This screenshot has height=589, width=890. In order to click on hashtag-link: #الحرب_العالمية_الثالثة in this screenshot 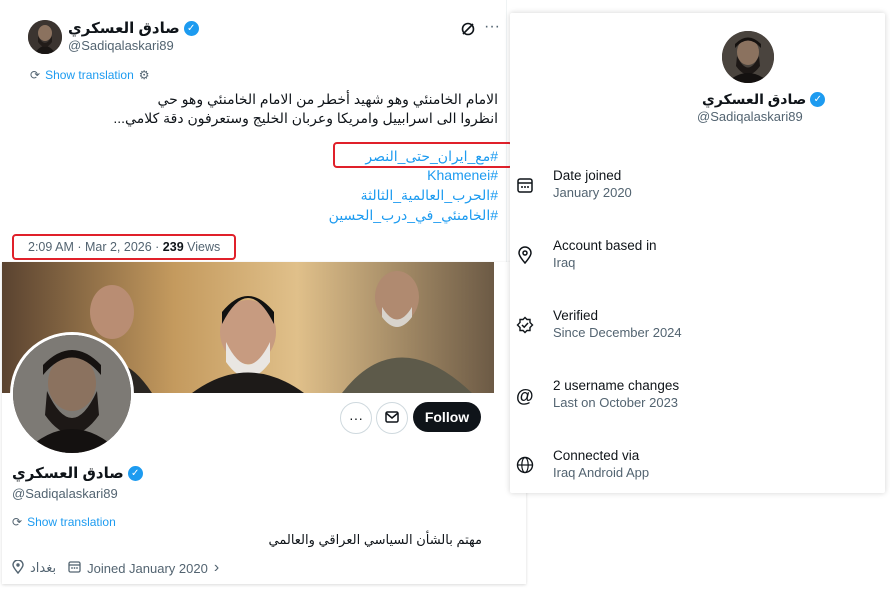, I will do `click(429, 195)`.